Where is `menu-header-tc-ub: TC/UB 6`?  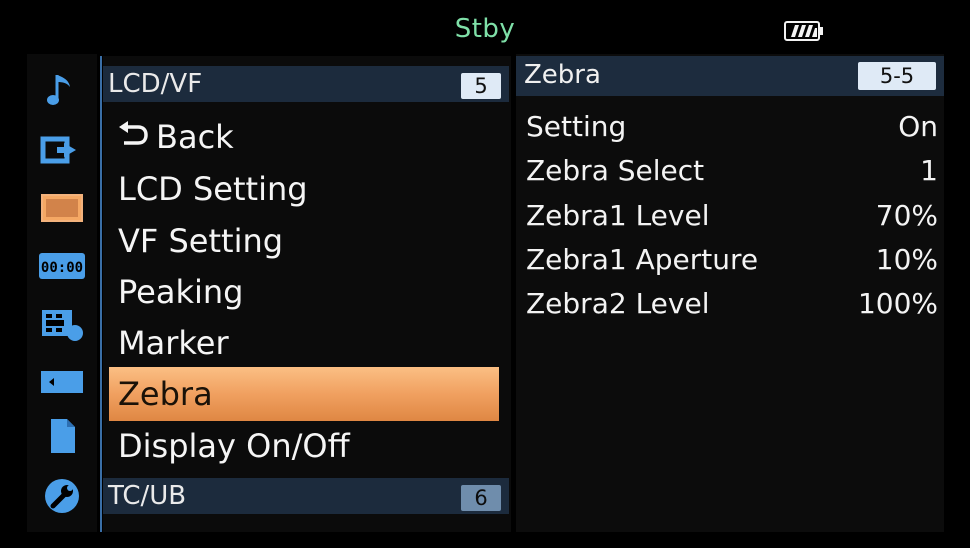 menu-header-tc-ub: TC/UB 6 is located at coordinates (306, 496).